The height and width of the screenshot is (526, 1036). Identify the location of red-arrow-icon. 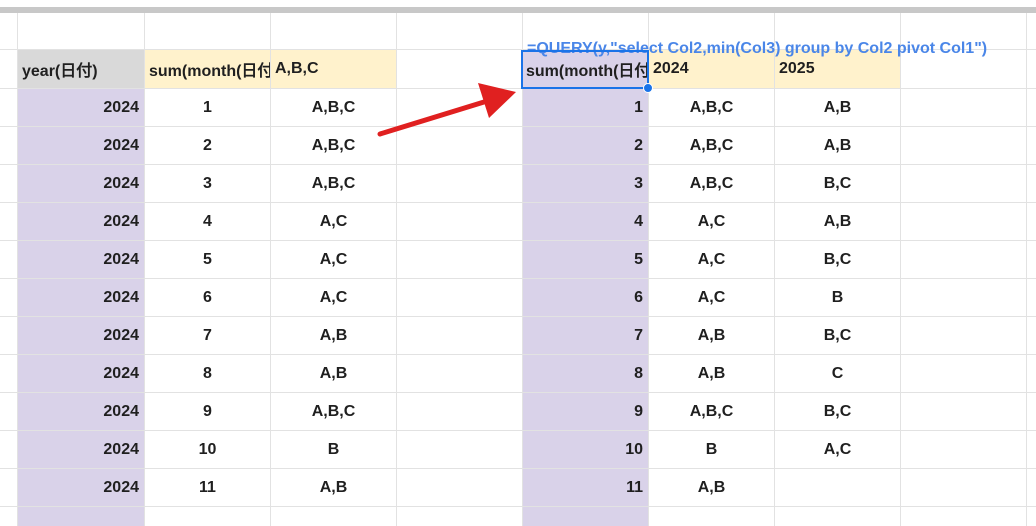
(446, 110).